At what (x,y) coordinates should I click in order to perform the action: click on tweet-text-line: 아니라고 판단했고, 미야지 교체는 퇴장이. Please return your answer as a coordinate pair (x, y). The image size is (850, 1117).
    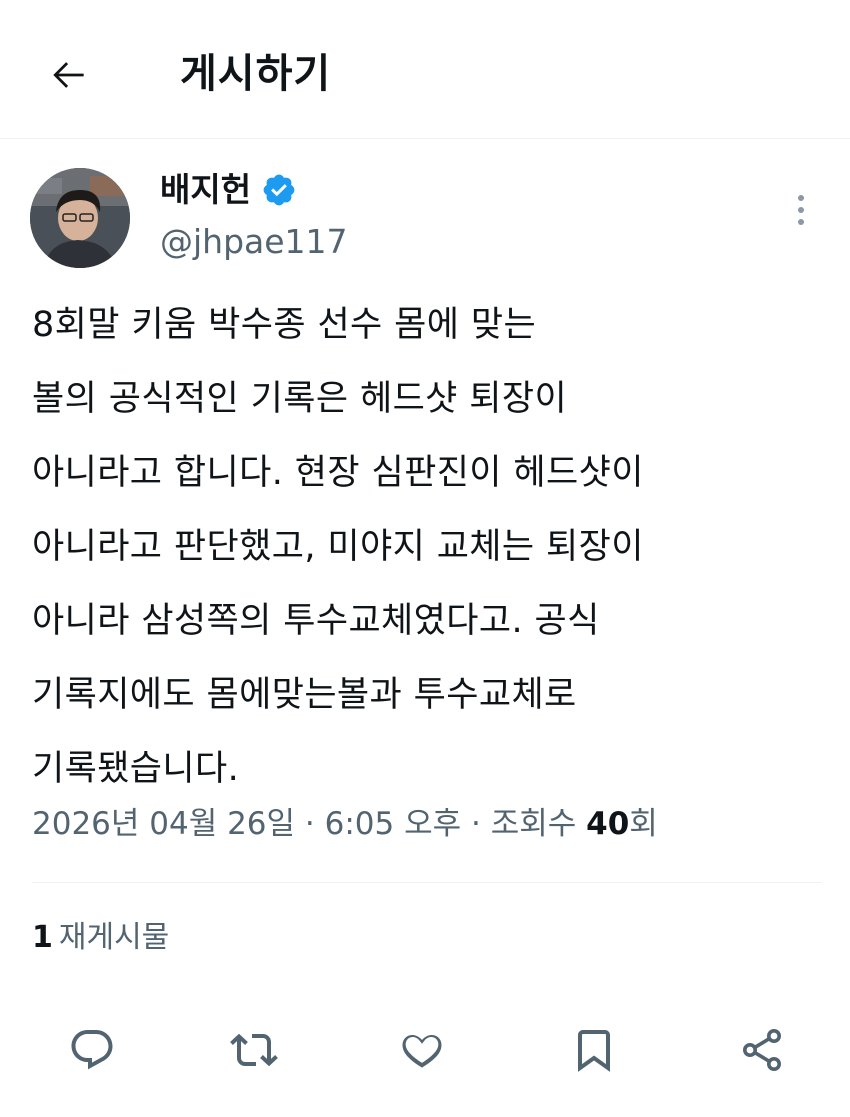
    Looking at the image, I should click on (338, 547).